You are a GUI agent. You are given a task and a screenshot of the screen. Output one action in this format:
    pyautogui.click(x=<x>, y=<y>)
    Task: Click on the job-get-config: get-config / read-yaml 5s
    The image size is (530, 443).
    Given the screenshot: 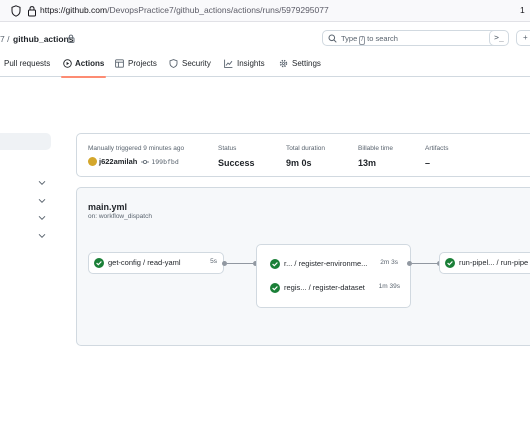 What is the action you would take?
    pyautogui.click(x=156, y=263)
    